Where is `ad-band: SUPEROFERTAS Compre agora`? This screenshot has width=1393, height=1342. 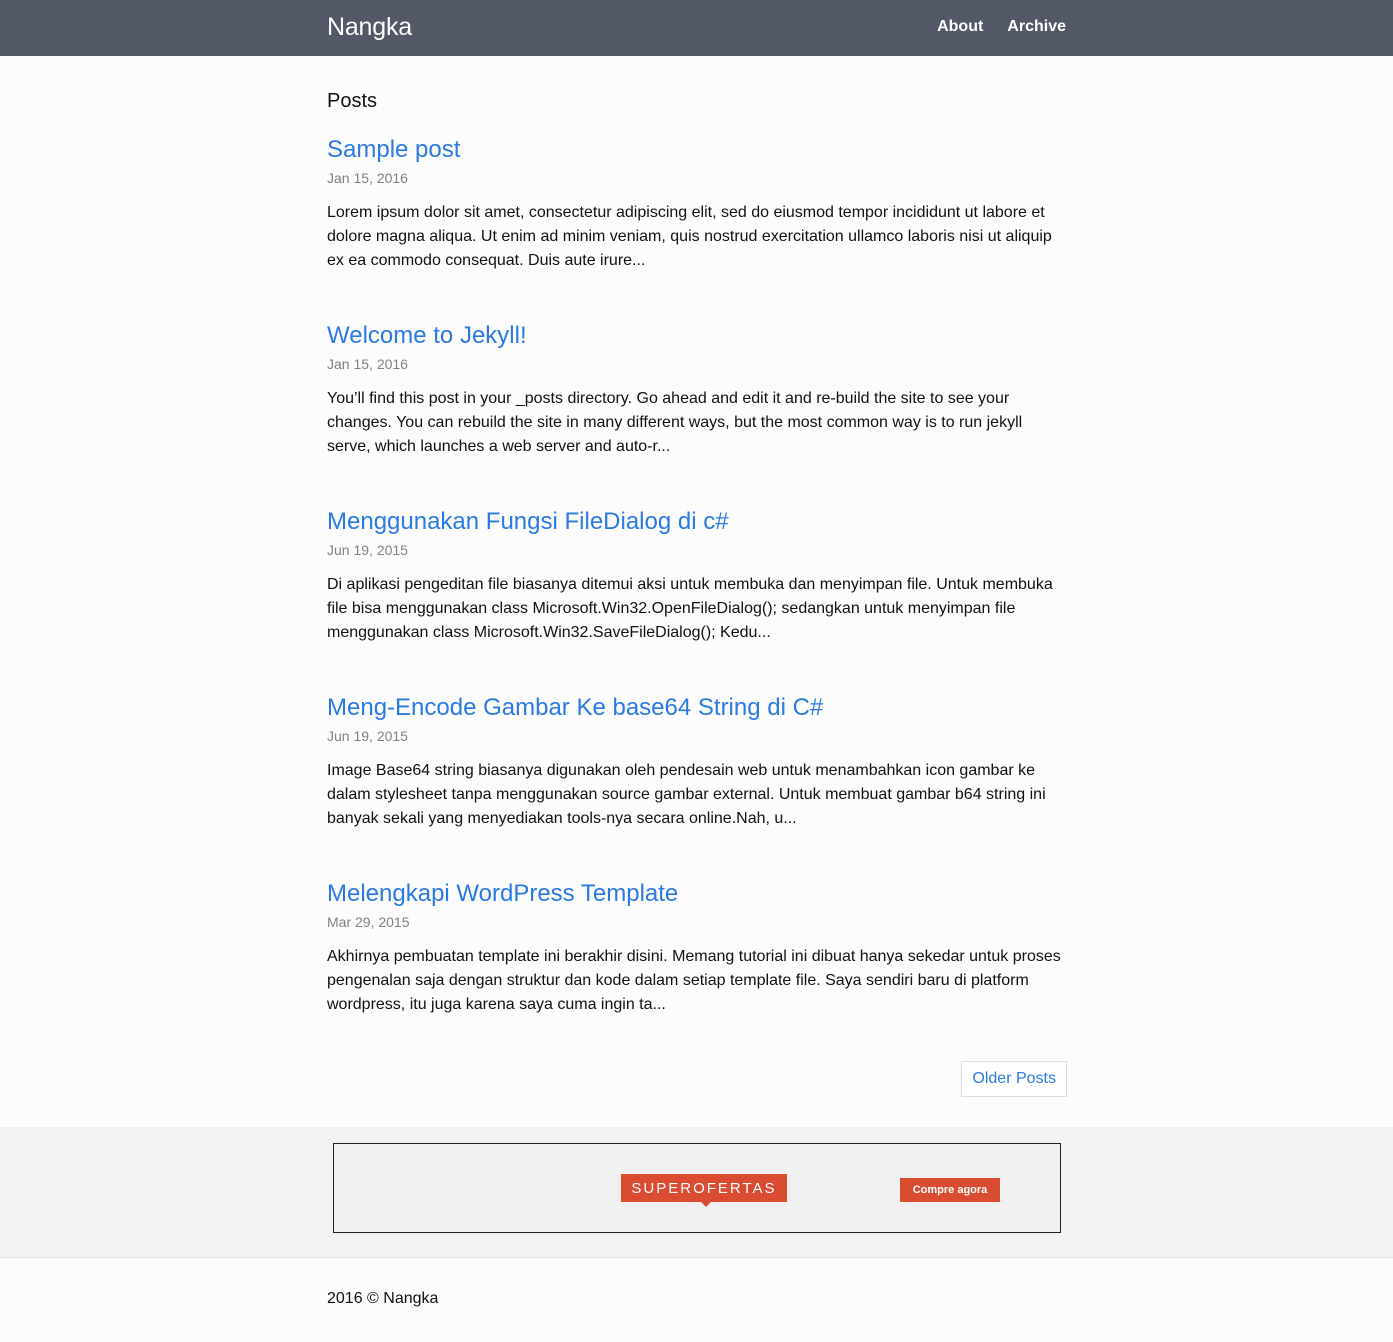 ad-band: SUPEROFERTAS Compre agora is located at coordinates (696, 1192).